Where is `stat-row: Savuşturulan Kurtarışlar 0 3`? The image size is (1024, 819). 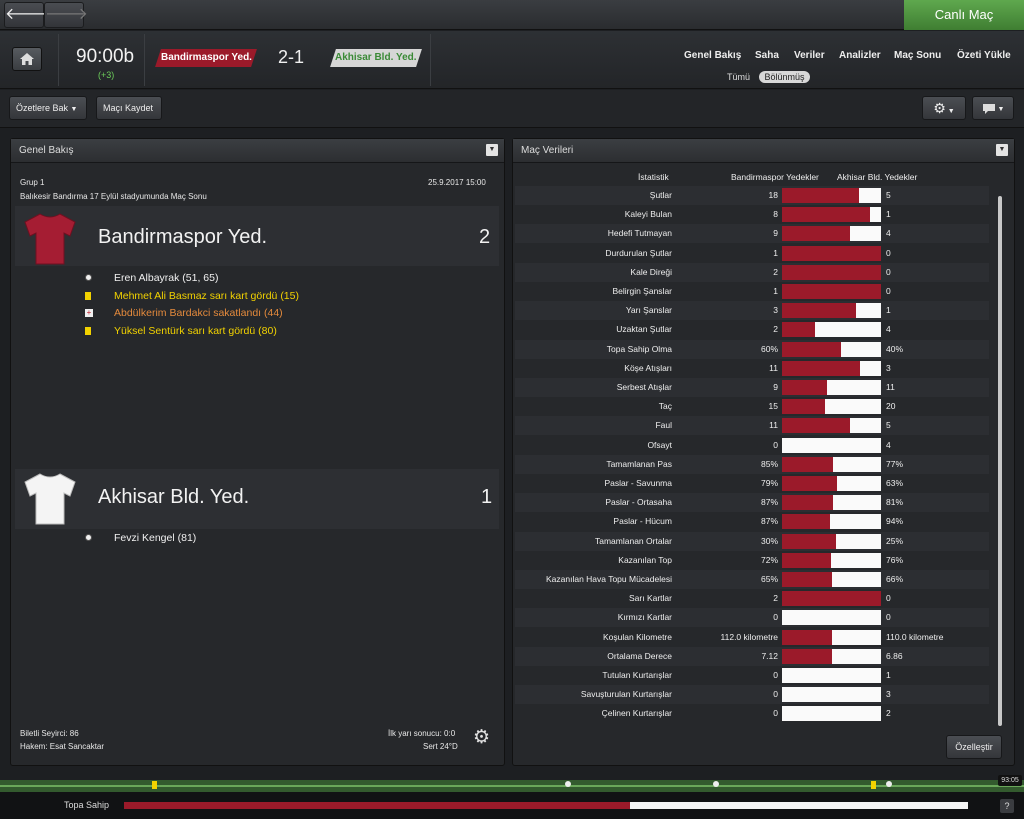
stat-row: Savuşturulan Kurtarışlar 0 3 is located at coordinates (752, 695).